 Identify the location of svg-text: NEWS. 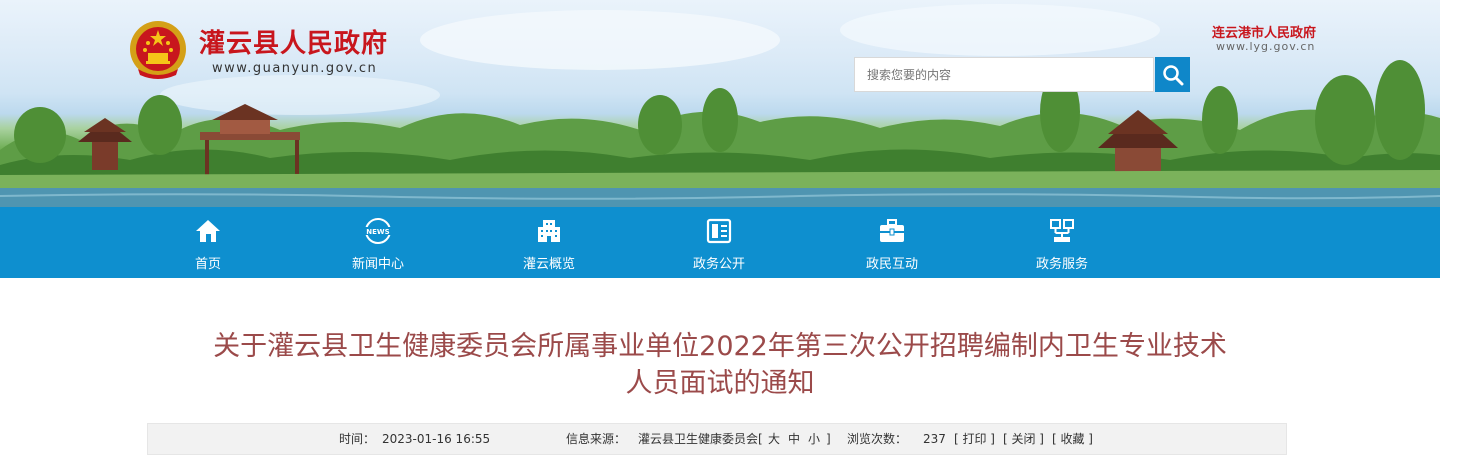
(377, 232).